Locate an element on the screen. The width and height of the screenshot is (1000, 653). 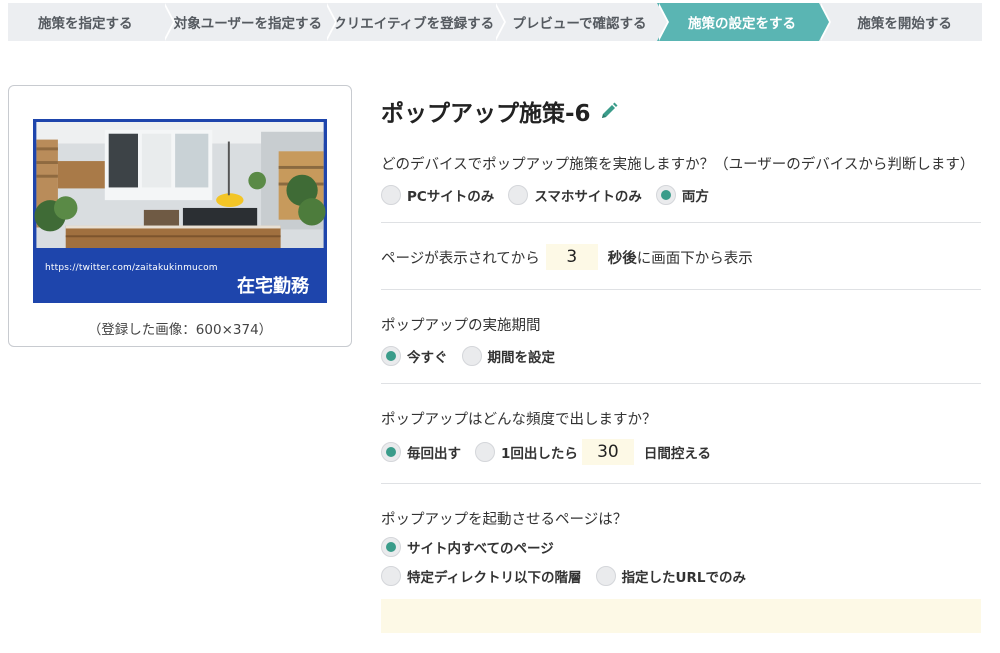
radio-pc-only: PCサイトのみ is located at coordinates (437, 195).